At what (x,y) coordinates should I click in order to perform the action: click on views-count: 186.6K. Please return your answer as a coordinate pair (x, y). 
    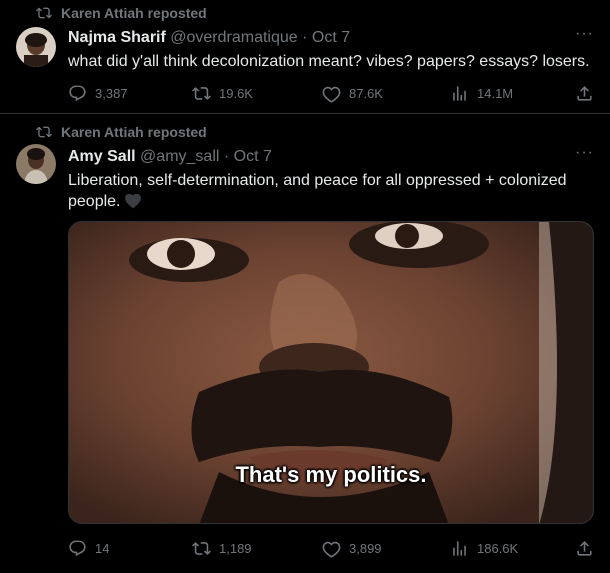
    Looking at the image, I should click on (498, 548).